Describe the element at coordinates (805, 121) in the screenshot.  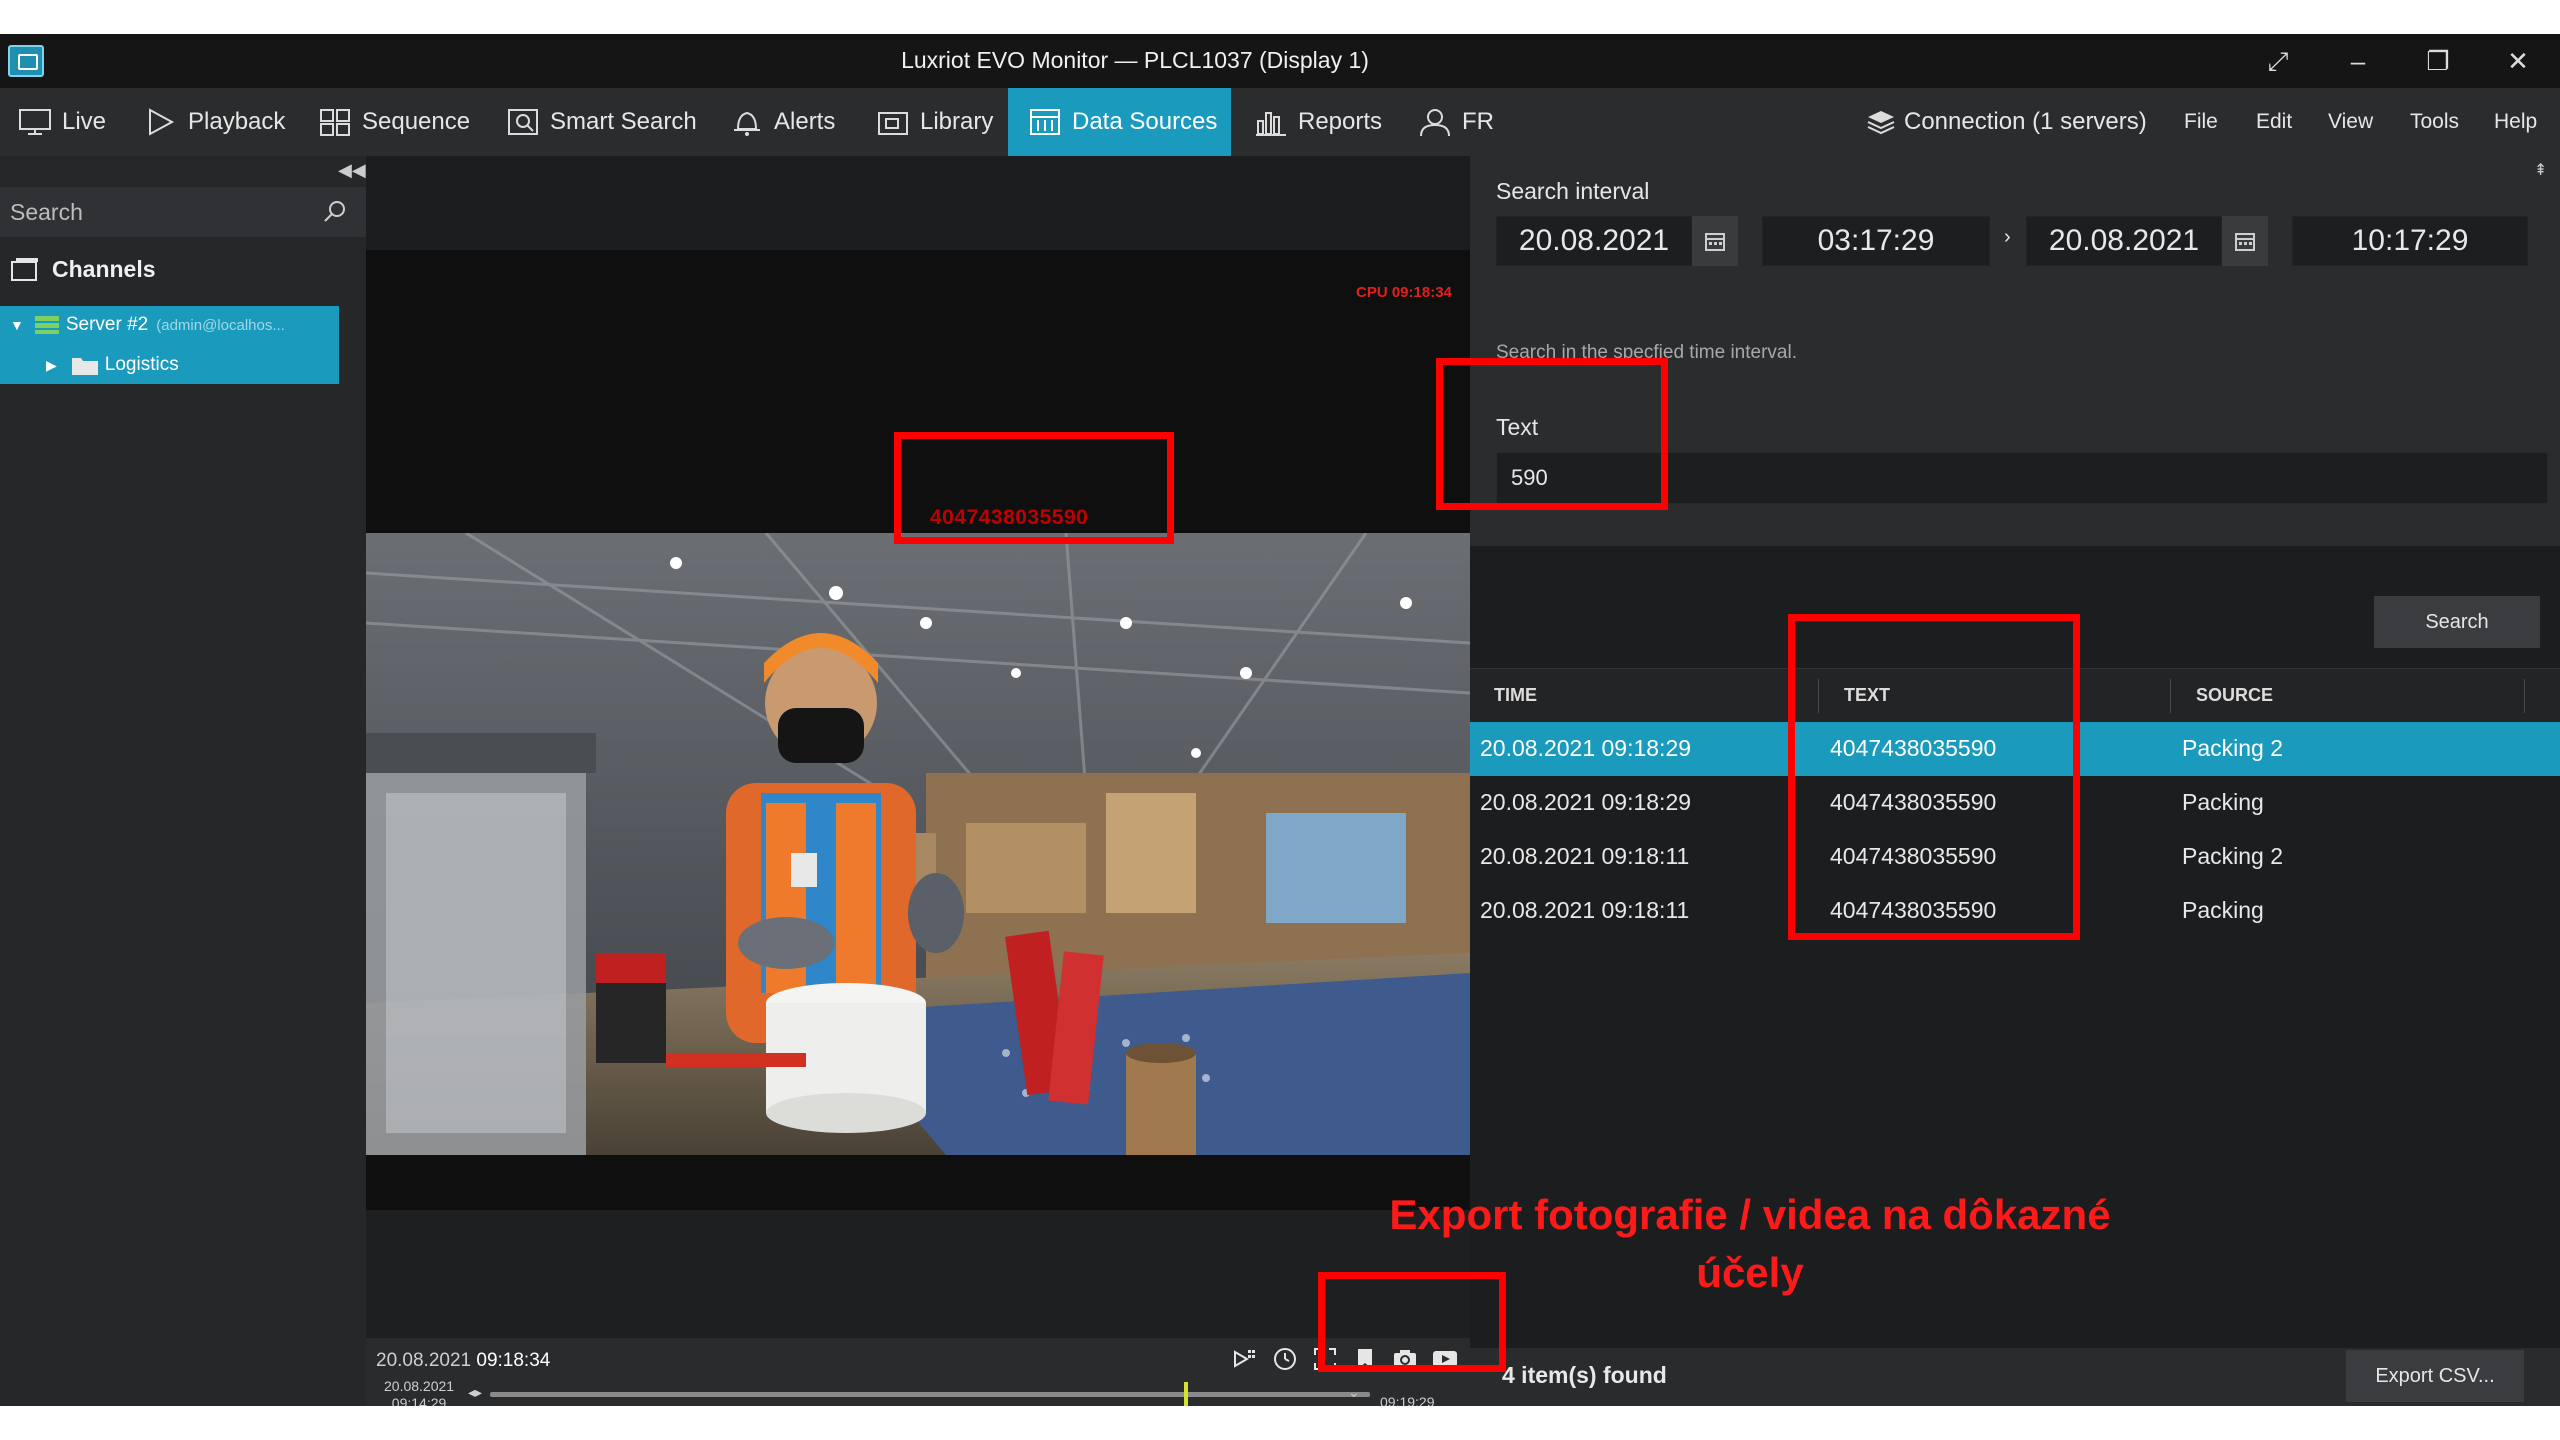
I see `nav-alerts-label: Alerts` at that location.